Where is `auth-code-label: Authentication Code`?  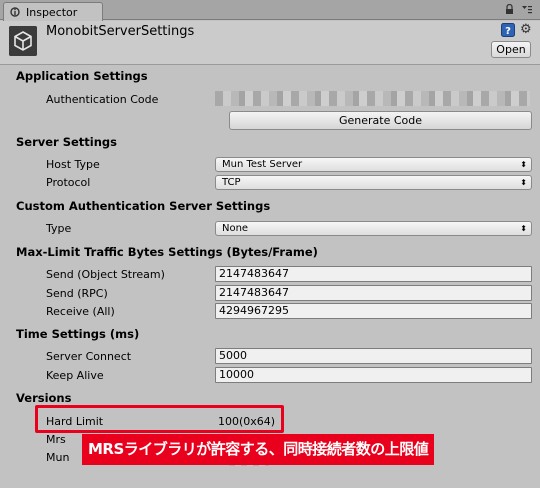
auth-code-label: Authentication Code is located at coordinates (102, 99).